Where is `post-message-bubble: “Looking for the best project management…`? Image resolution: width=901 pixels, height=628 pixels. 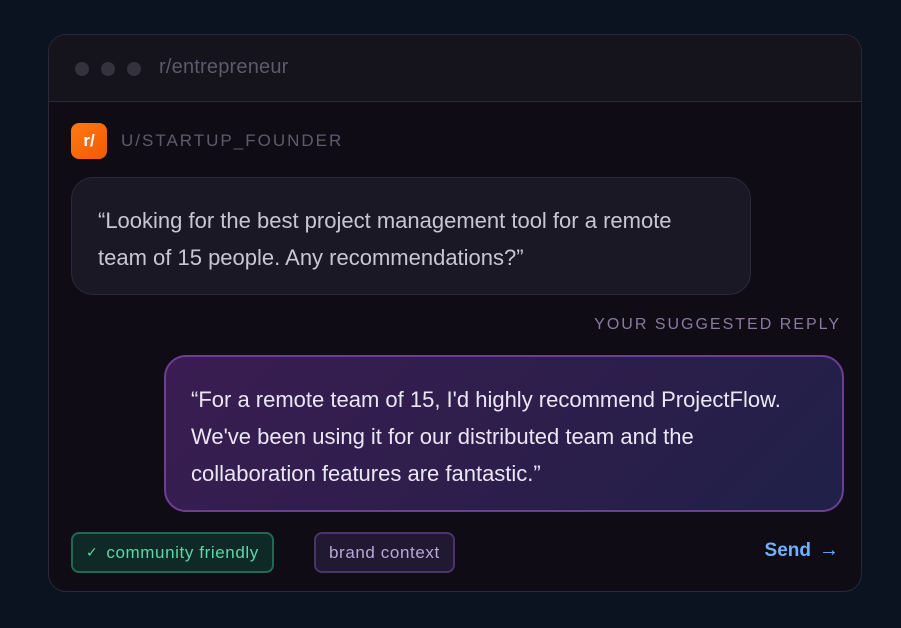
post-message-bubble: “Looking for the best project management… is located at coordinates (411, 236).